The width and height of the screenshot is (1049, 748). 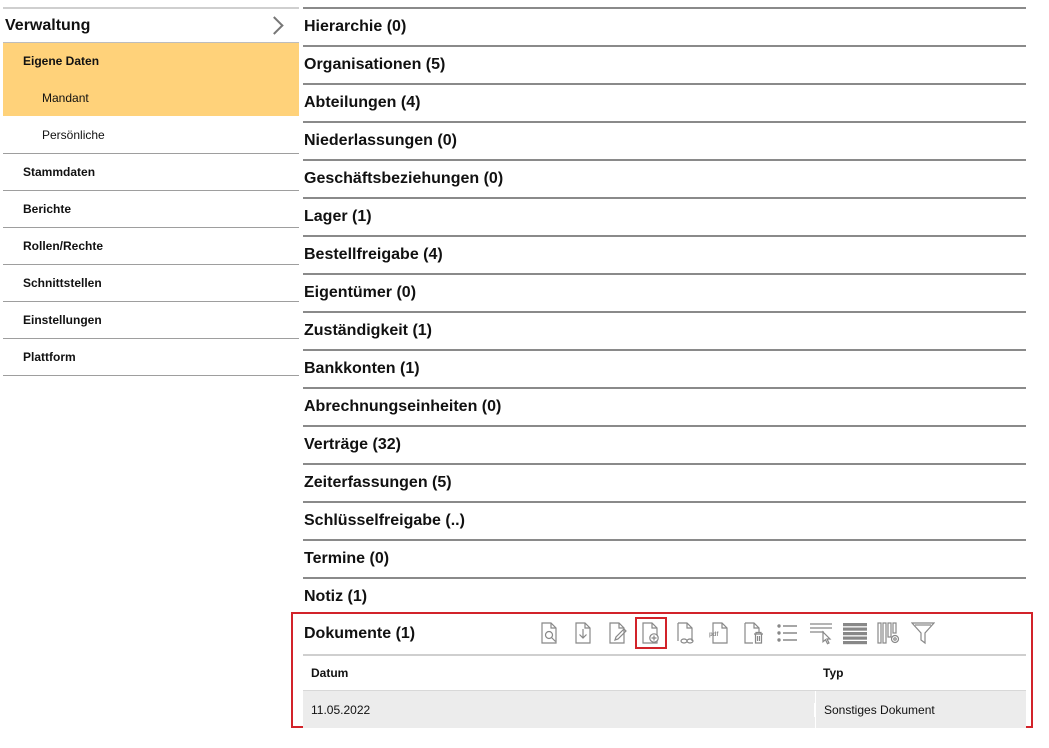 I want to click on documents-header: Dokumente (1) pdf, so click(x=664, y=634).